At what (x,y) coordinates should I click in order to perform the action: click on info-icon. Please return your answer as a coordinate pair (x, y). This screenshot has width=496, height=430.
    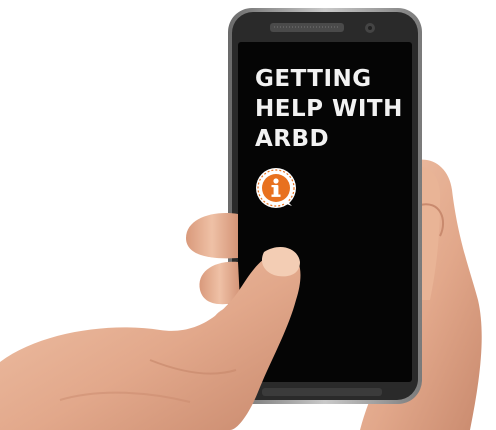
    Looking at the image, I should click on (276, 188).